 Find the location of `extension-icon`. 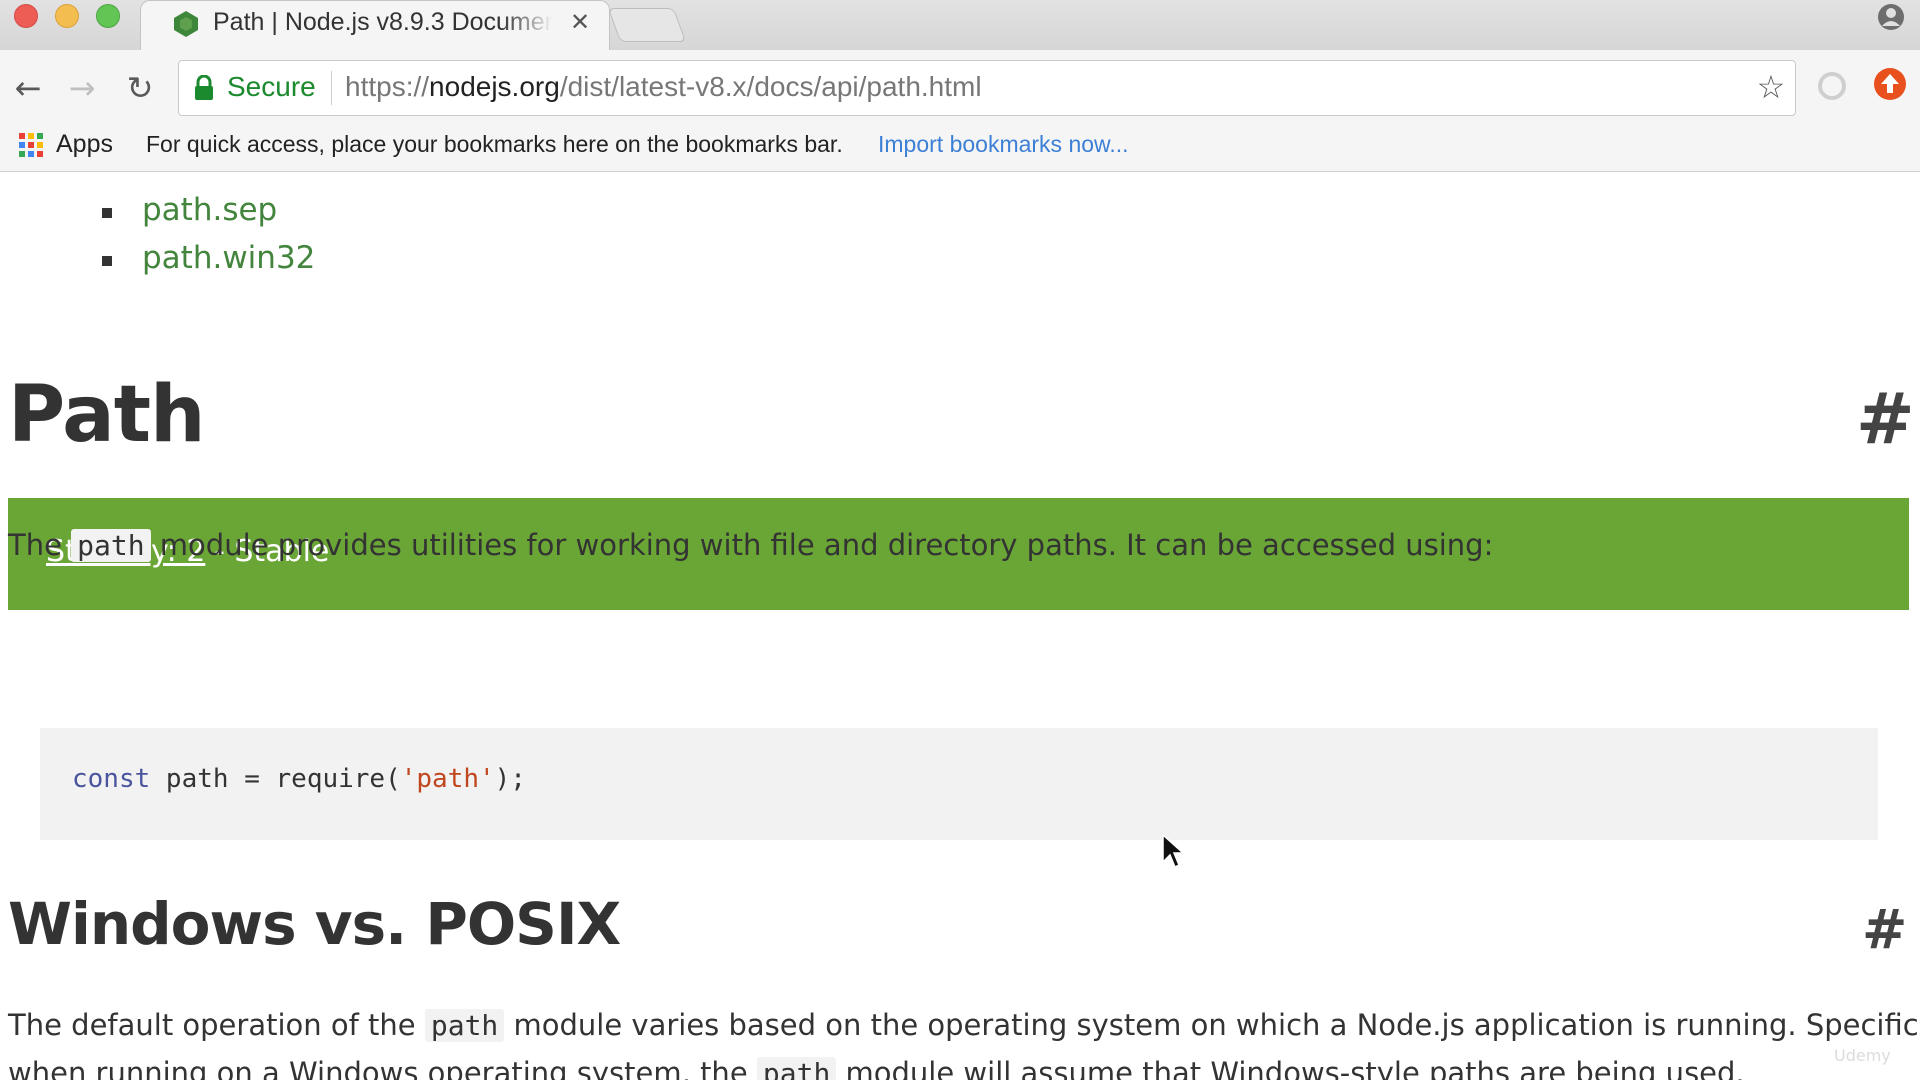

extension-icon is located at coordinates (1832, 86).